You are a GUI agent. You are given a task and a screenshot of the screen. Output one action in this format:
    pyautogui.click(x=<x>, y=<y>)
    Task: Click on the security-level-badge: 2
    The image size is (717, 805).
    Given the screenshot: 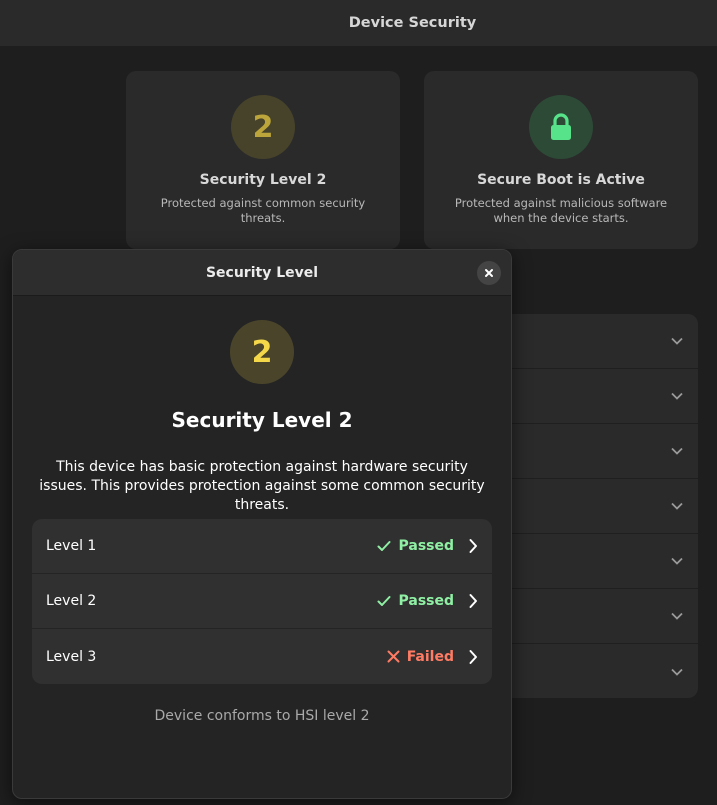 What is the action you would take?
    pyautogui.click(x=263, y=127)
    